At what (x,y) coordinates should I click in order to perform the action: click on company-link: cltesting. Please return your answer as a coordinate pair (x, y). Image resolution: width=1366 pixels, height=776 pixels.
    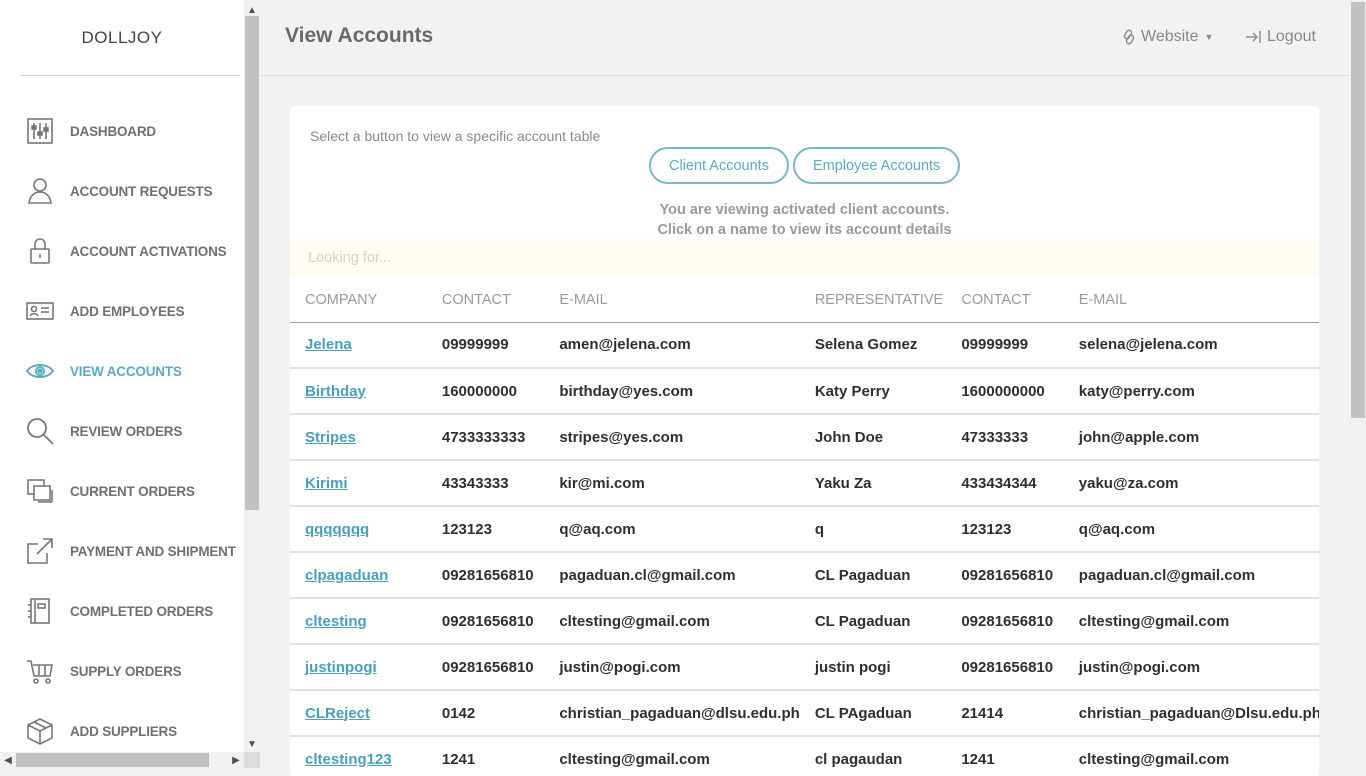
    Looking at the image, I should click on (336, 621).